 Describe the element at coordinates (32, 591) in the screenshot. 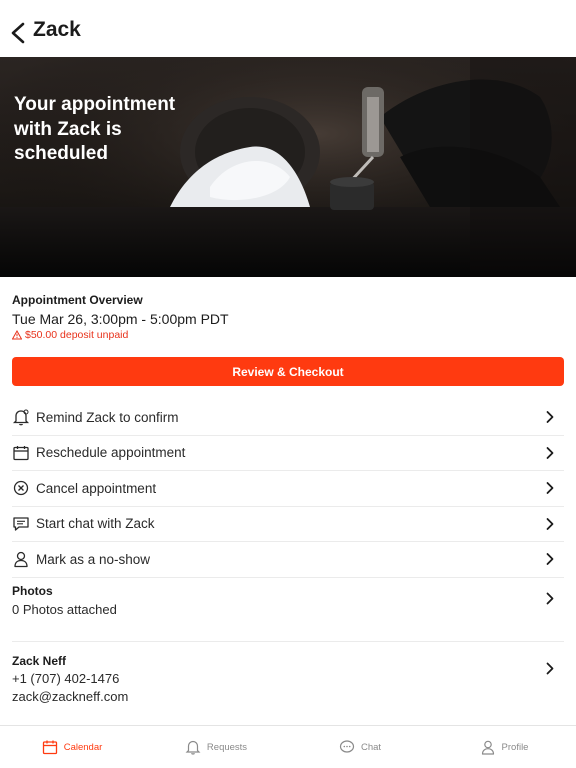

I see `photos-title: Photos` at that location.